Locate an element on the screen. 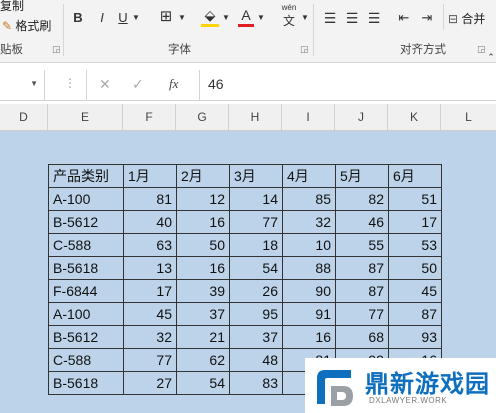 This screenshot has width=496, height=413. column-header-j: J is located at coordinates (361, 117).